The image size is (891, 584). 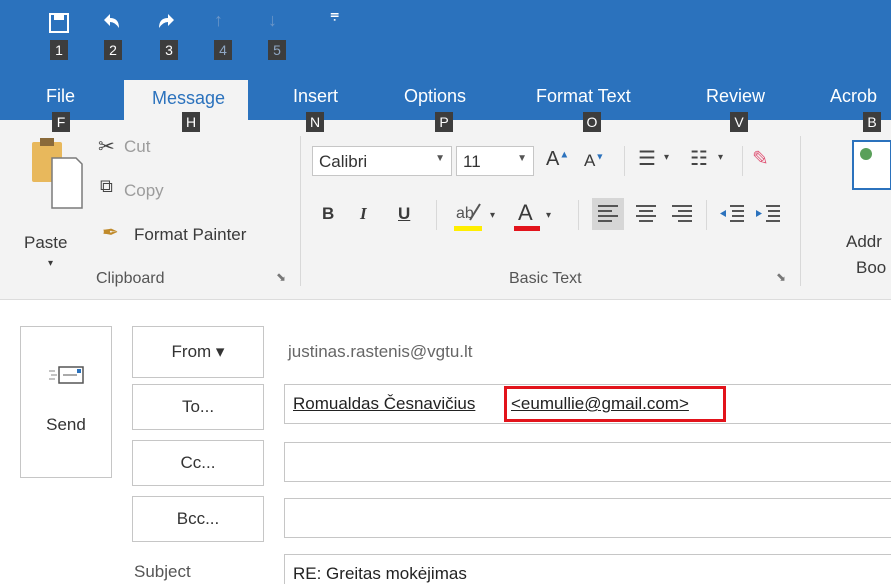 I want to click on keytip-5: 5, so click(x=277, y=50).